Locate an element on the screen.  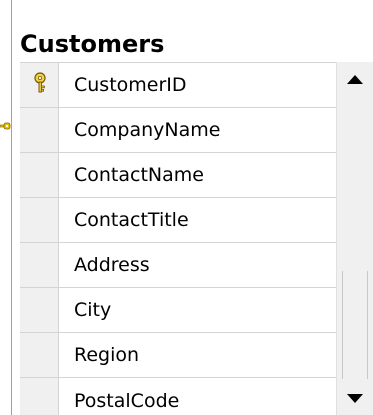
column-name: ContactTitle is located at coordinates (131, 220).